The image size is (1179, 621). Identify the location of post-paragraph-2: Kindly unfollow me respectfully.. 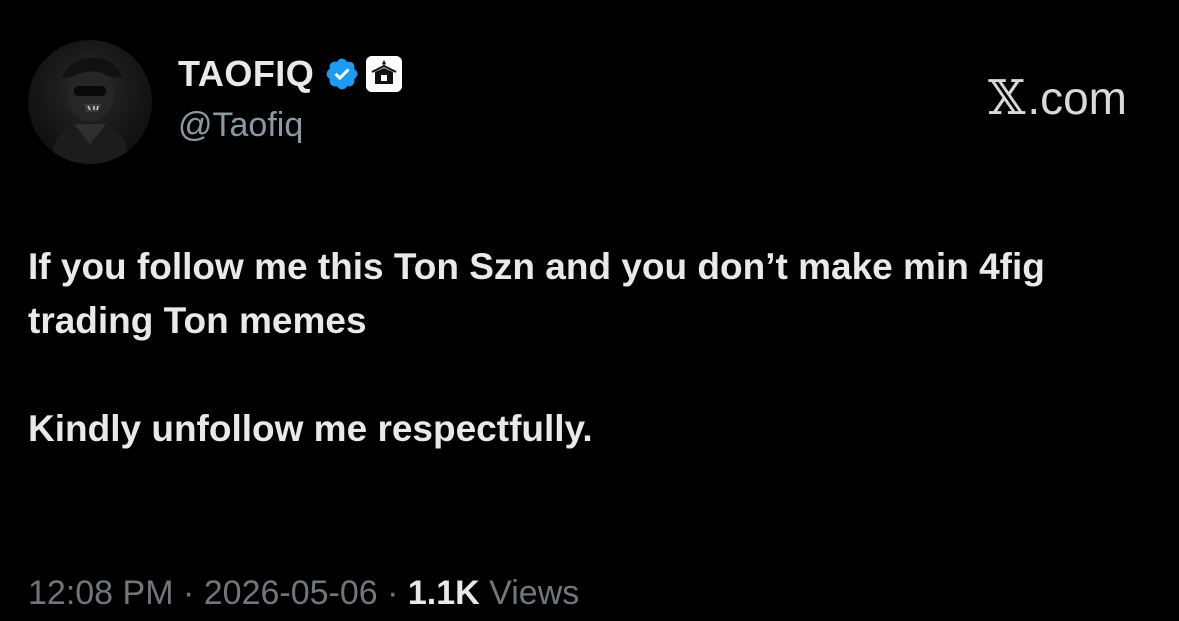
(310, 428).